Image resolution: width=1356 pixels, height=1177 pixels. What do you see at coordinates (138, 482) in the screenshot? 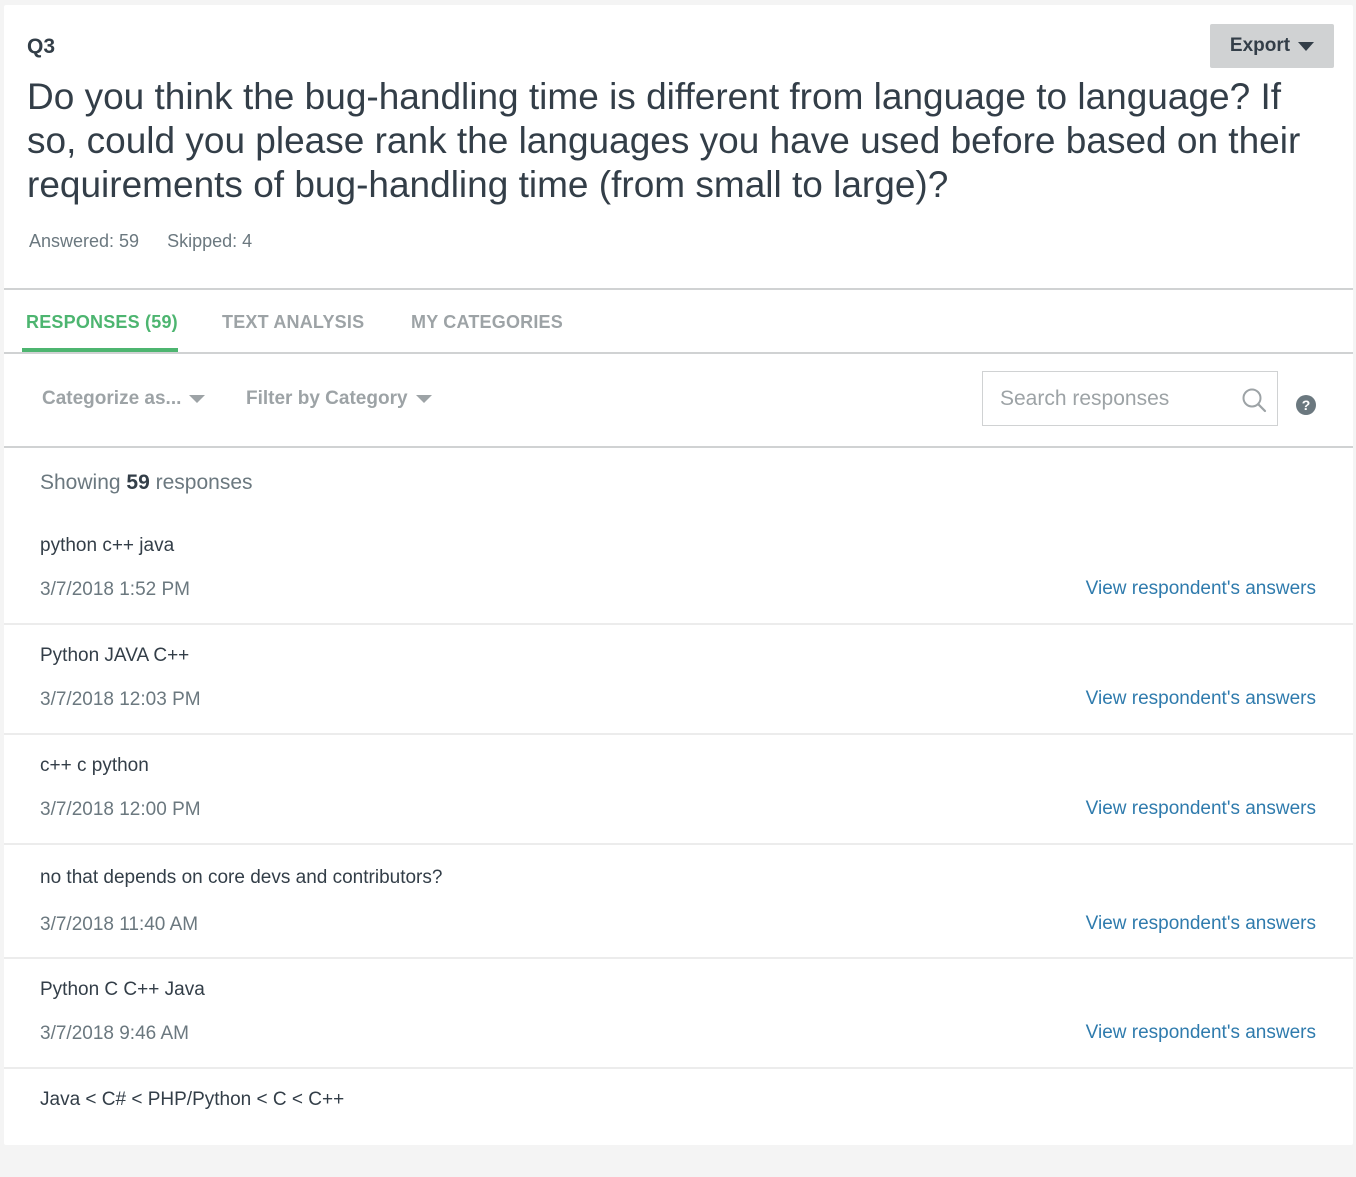
I see `showing-count: 59` at bounding box center [138, 482].